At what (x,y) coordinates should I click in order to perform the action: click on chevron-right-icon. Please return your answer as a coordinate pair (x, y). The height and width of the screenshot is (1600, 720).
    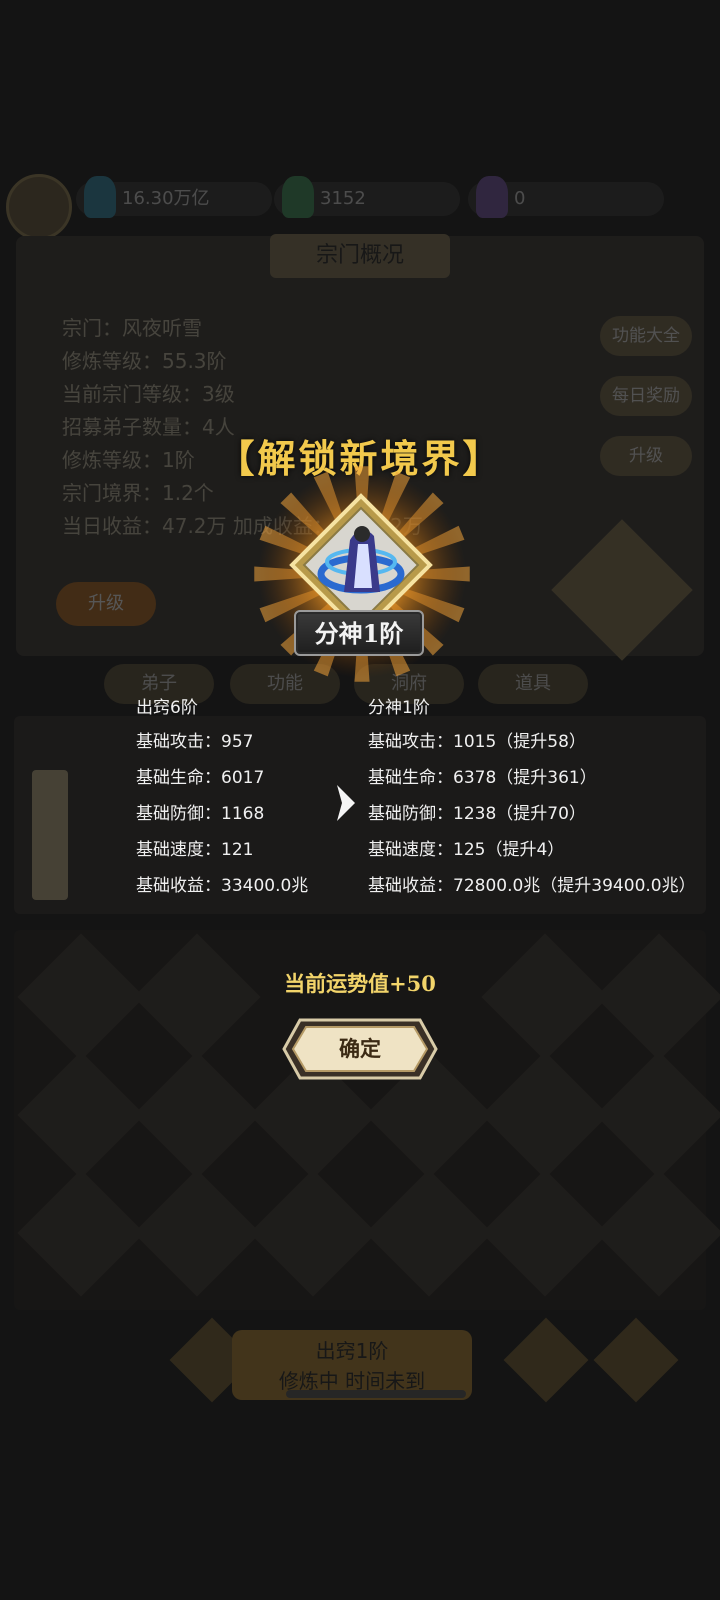
    Looking at the image, I should click on (346, 803).